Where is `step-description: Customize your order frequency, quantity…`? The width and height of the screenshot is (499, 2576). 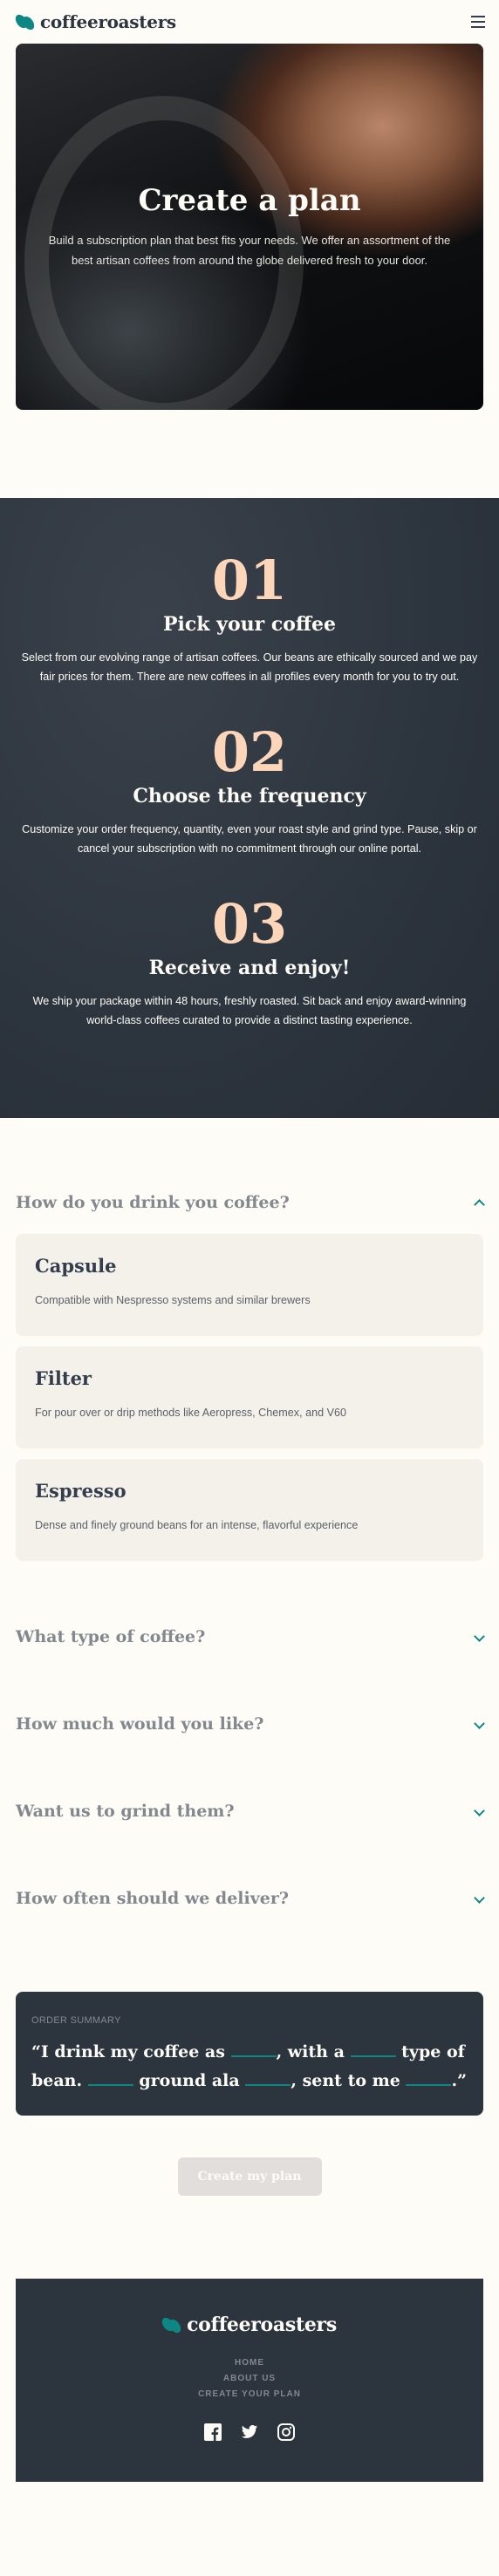
step-description: Customize your order frequency, quantity… is located at coordinates (249, 839).